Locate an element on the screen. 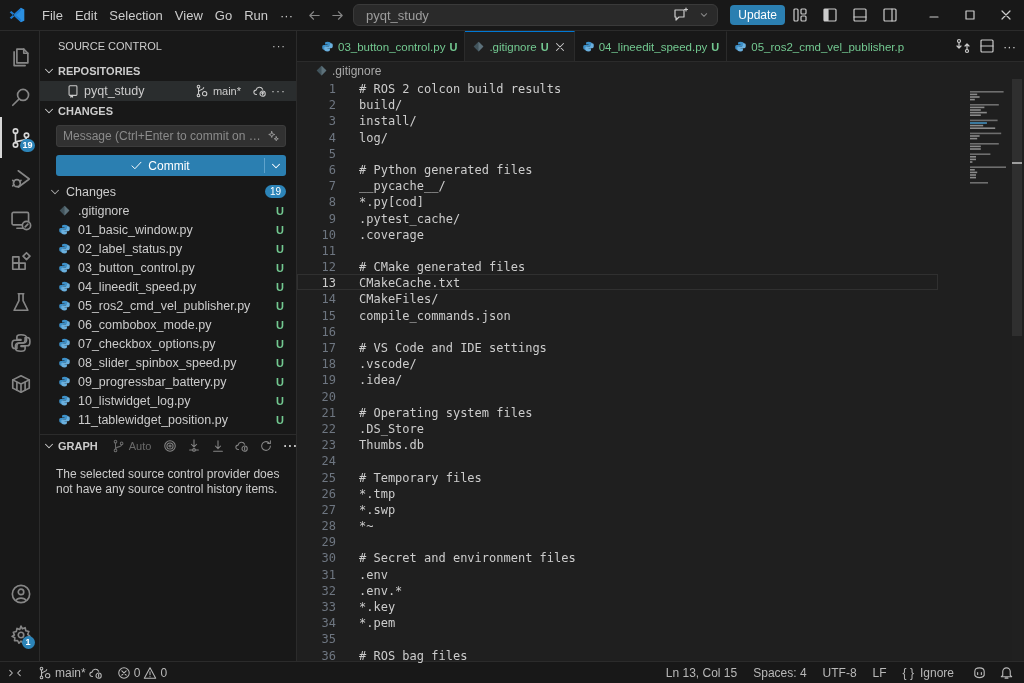  menu-item: ··· is located at coordinates (286, 15).